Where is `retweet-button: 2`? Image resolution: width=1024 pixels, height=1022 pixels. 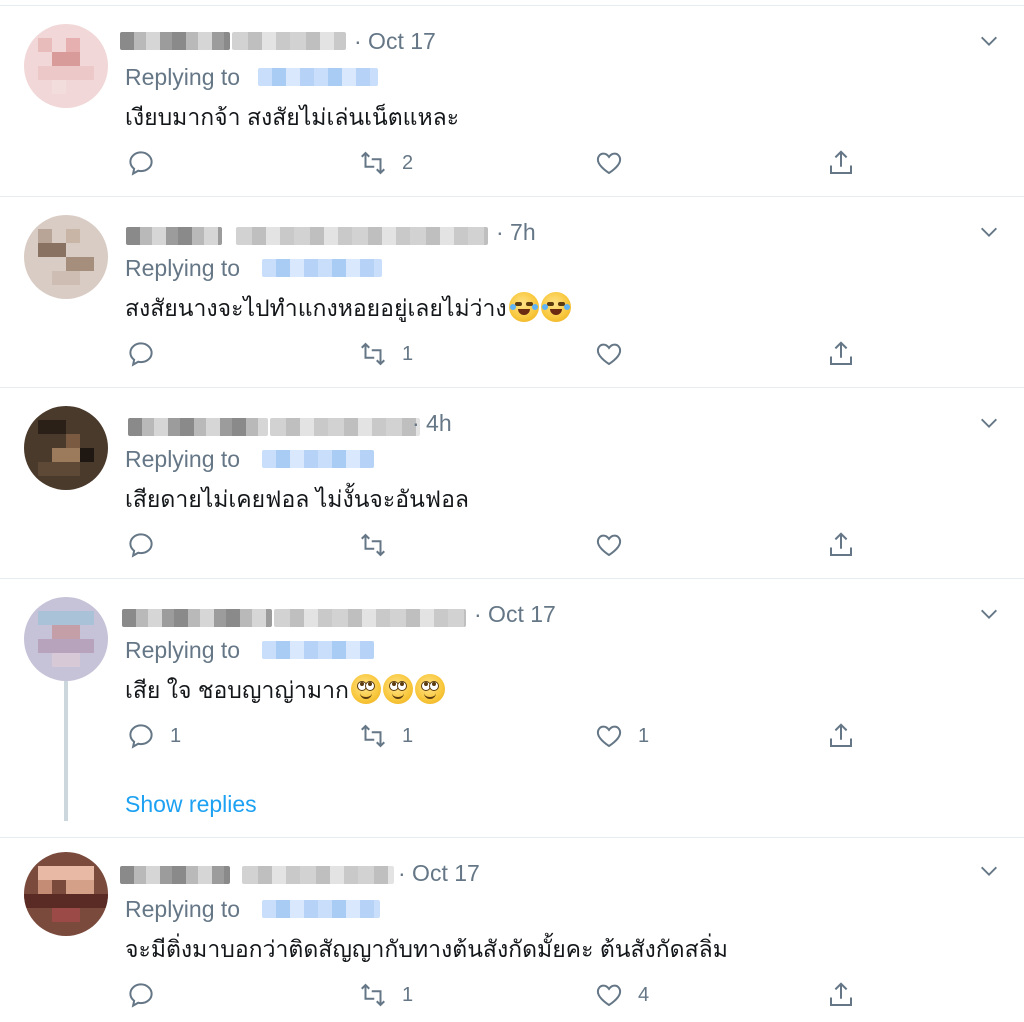 retweet-button: 2 is located at coordinates (385, 163).